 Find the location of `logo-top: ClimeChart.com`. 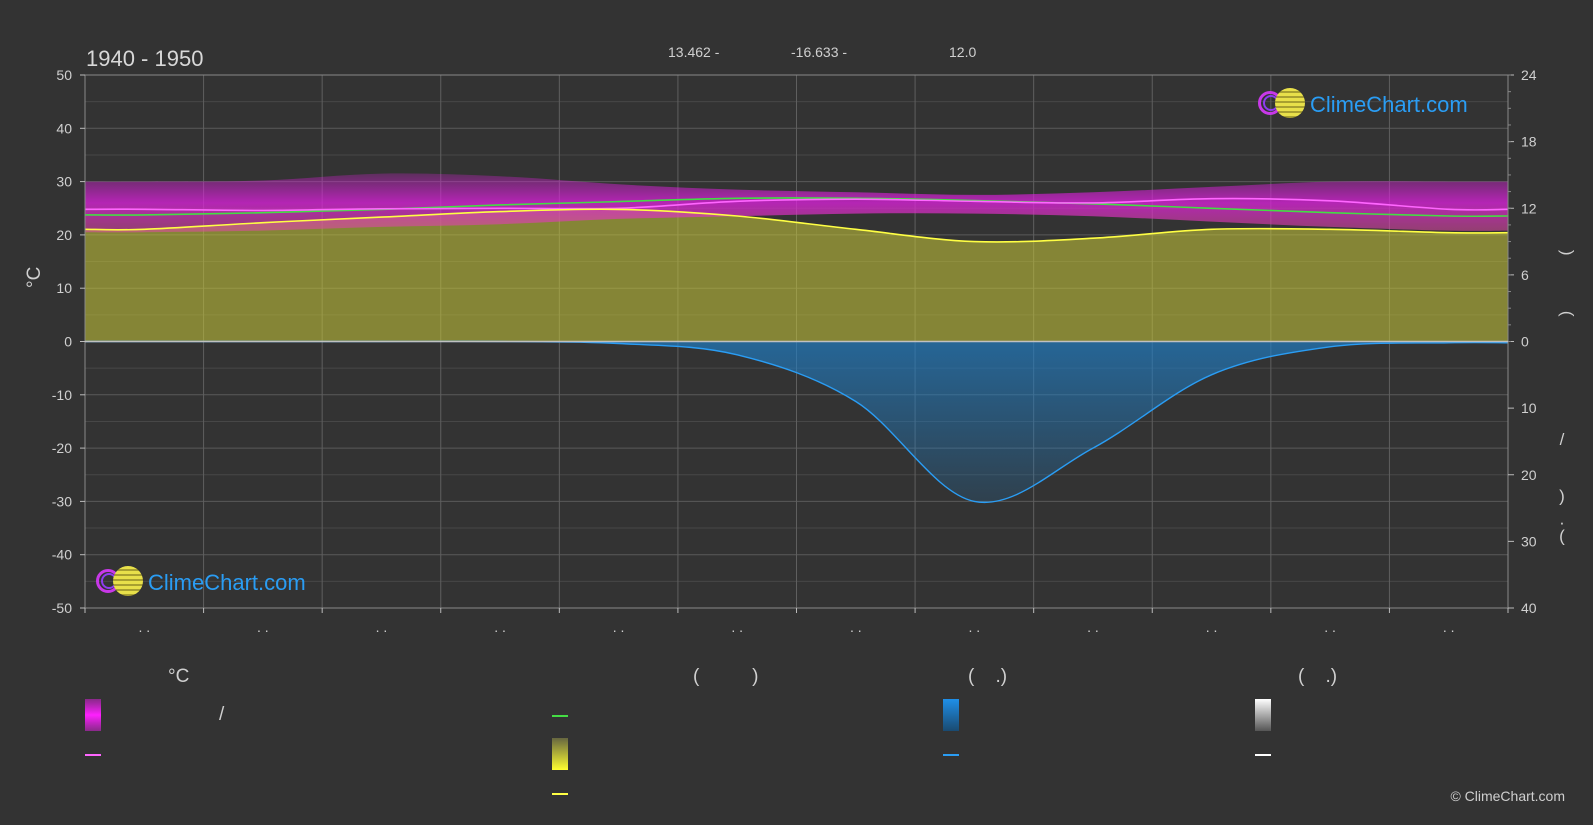

logo-top: ClimeChart.com is located at coordinates (1363, 105).